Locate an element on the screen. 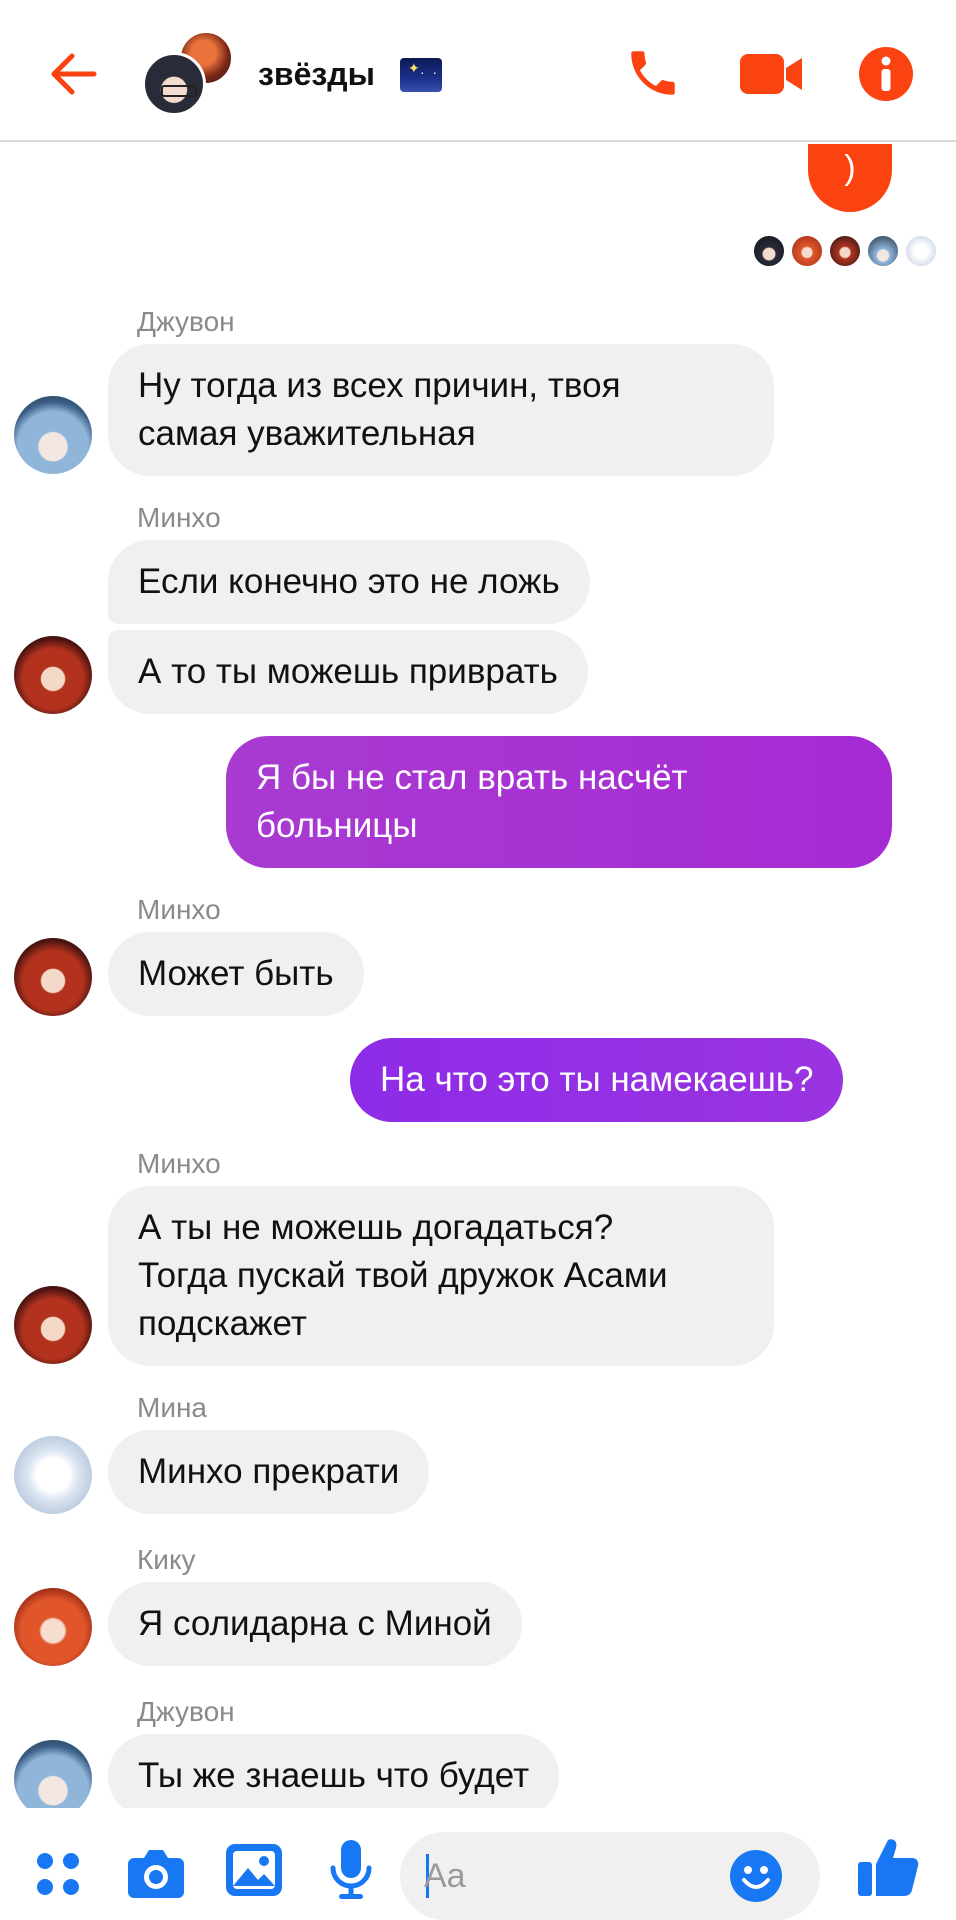  stars-emoji-icon is located at coordinates (421, 75).